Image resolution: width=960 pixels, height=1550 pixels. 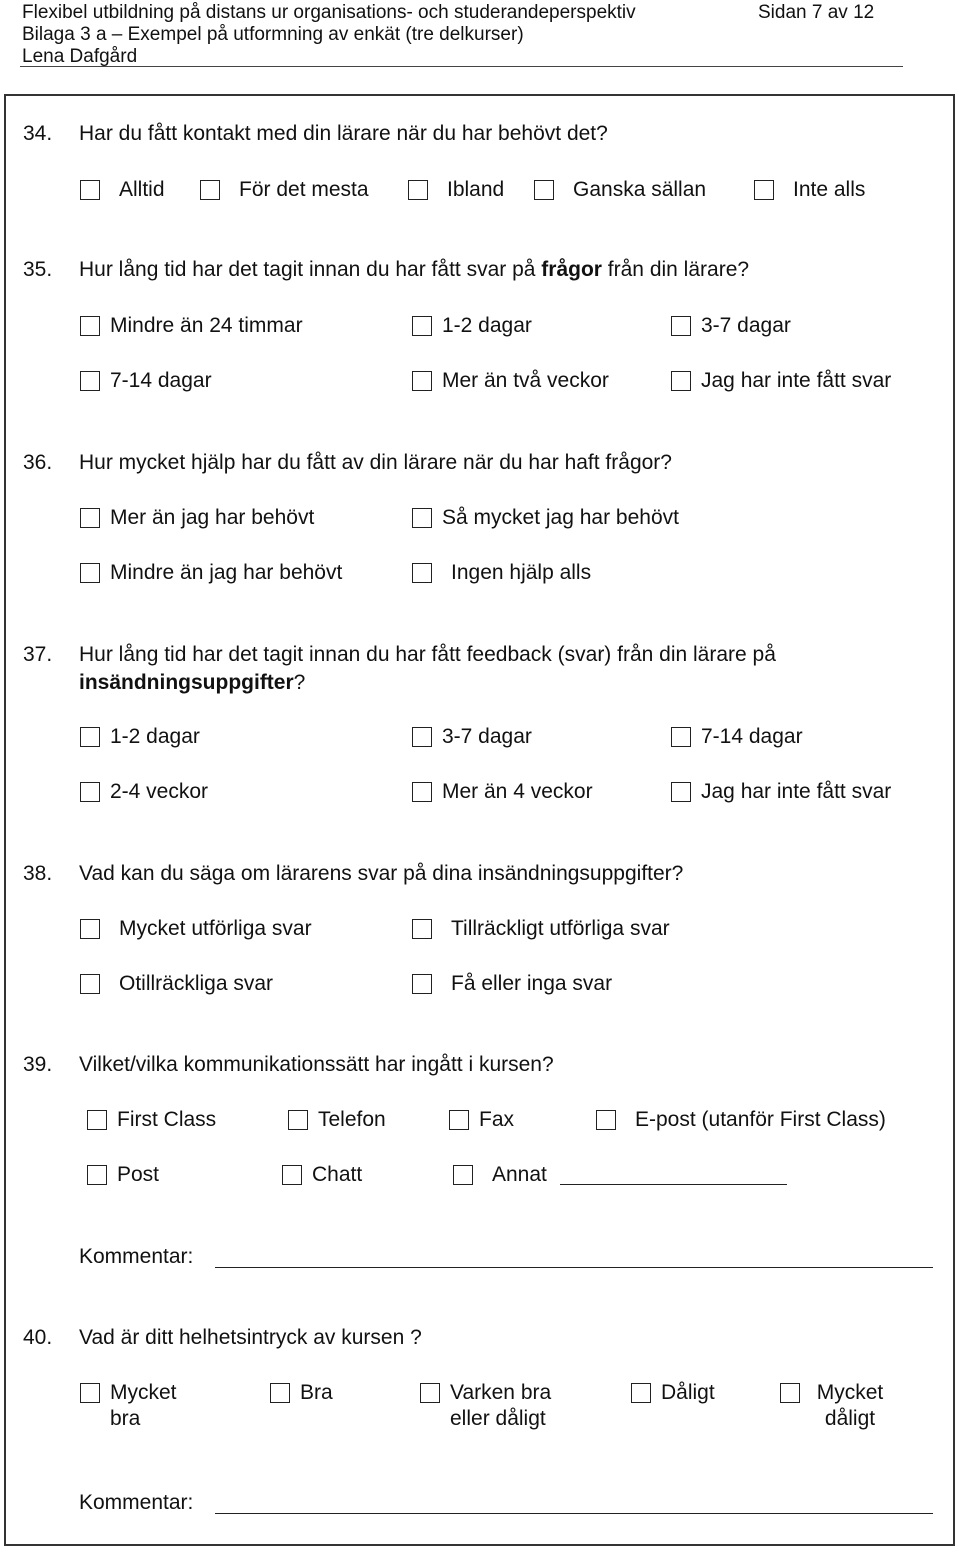 I want to click on option-2-4-veckor: 2-4 veckor, so click(x=144, y=792).